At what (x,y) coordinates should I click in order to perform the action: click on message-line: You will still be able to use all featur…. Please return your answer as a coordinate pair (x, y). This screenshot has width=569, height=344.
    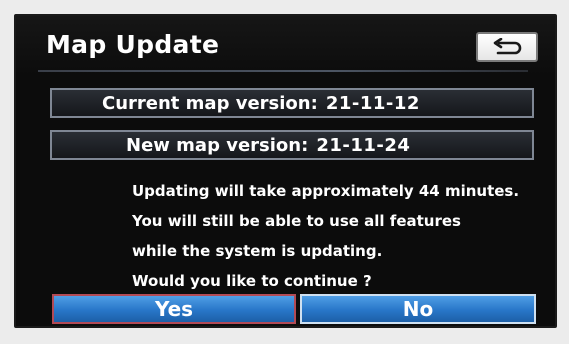
    Looking at the image, I should click on (296, 221).